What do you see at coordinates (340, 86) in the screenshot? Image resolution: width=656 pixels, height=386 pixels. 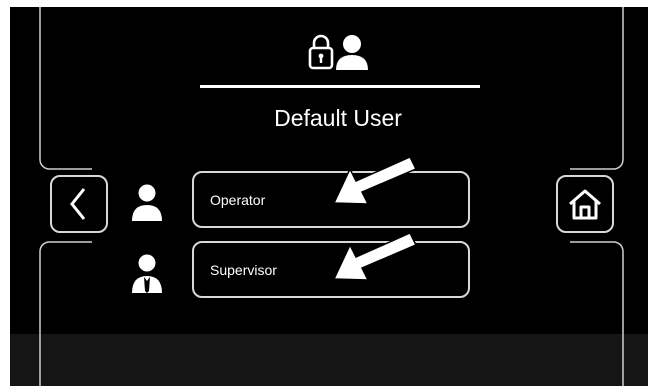 I see `title-divider` at bounding box center [340, 86].